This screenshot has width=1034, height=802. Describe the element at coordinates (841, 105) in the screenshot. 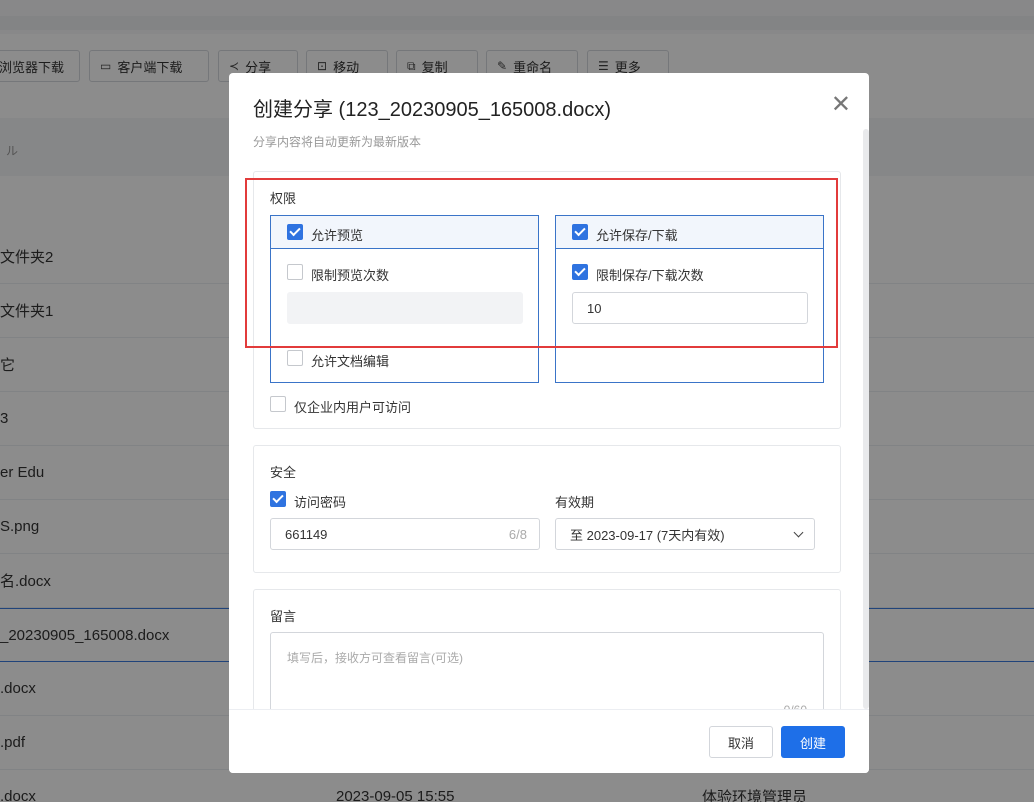

I see `close-icon: ✕` at that location.